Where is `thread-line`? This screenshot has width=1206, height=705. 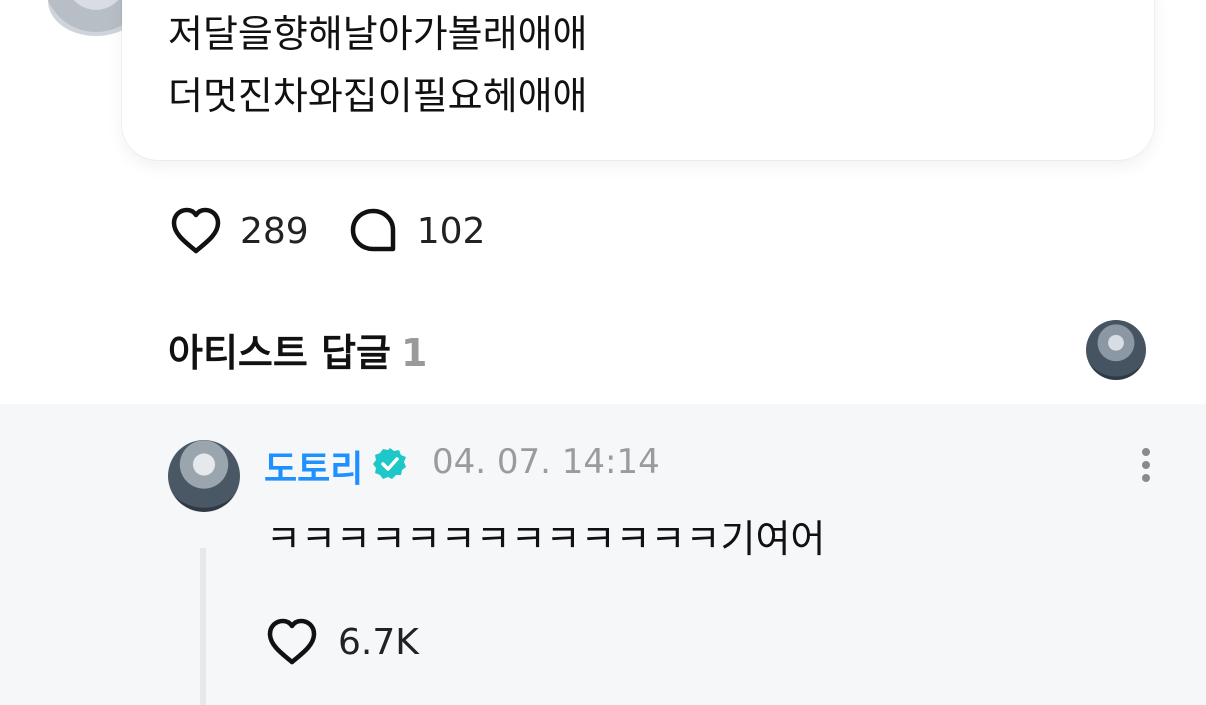
thread-line is located at coordinates (203, 626).